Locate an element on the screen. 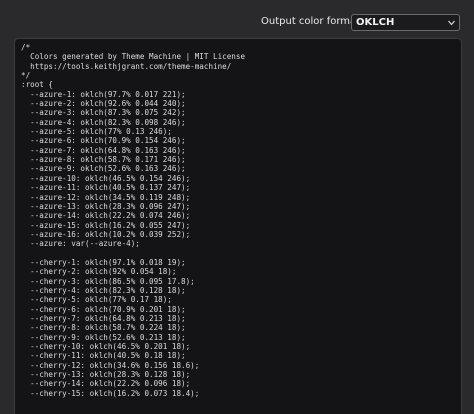 This screenshot has width=474, height=414. output-format-value: OKLCH is located at coordinates (375, 22).